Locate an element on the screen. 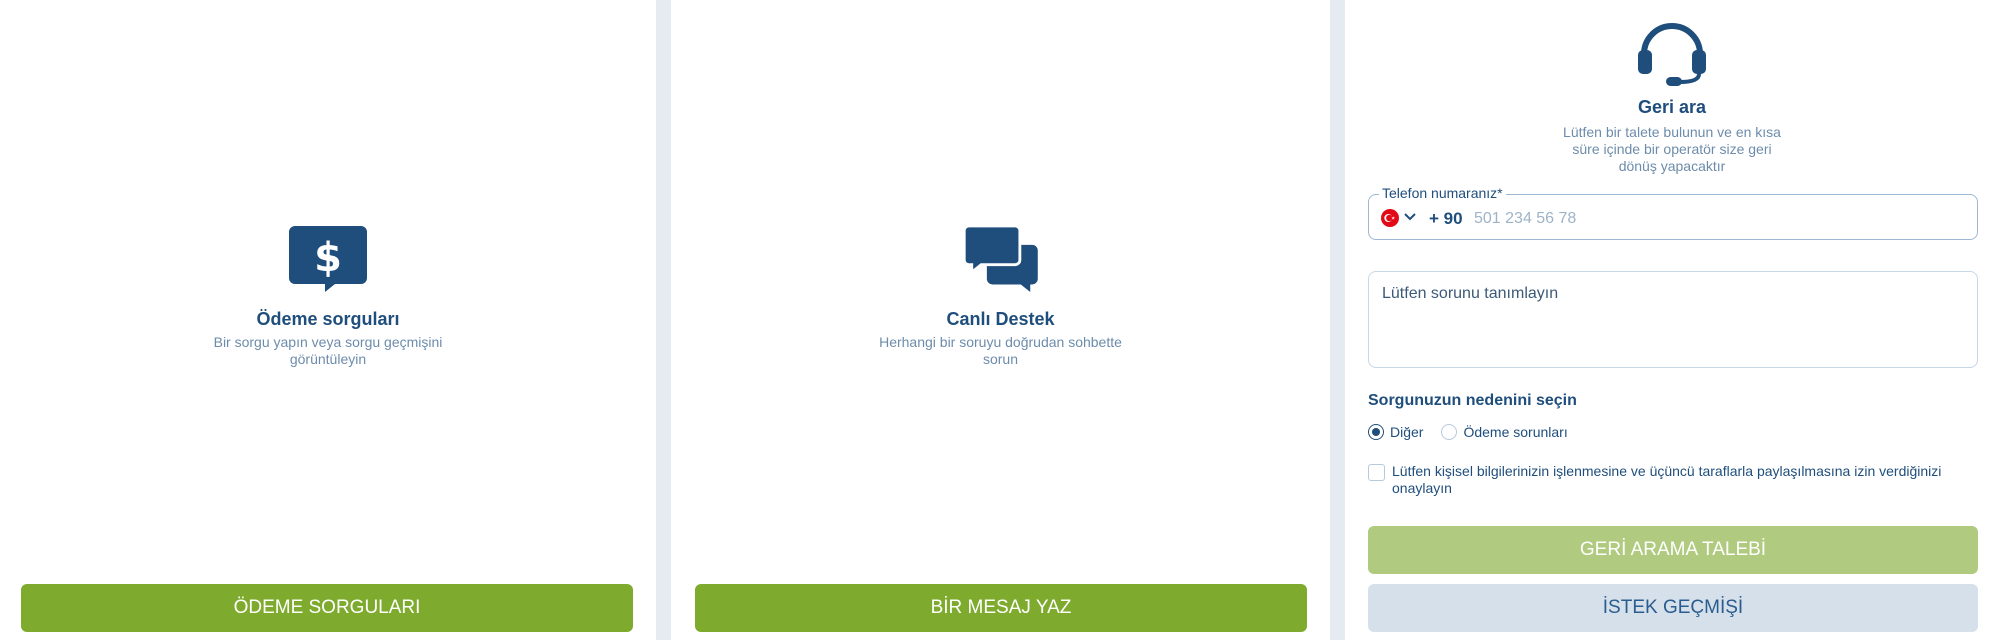 The height and width of the screenshot is (640, 1999). headset-icon is located at coordinates (1672, 54).